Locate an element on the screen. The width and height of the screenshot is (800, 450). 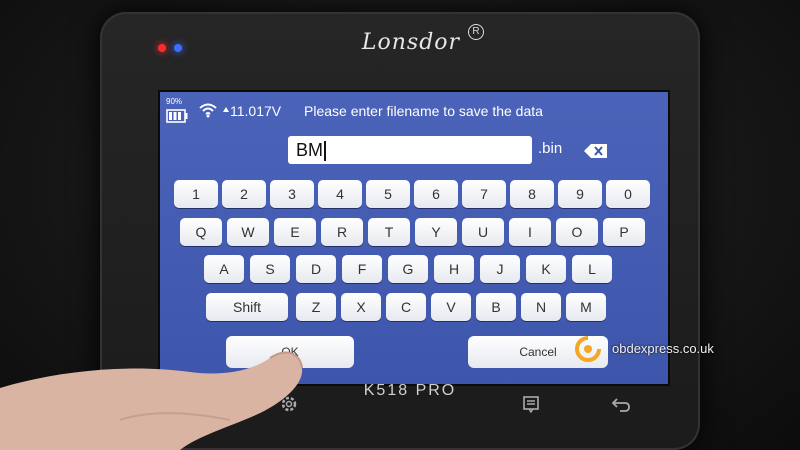
key-shift: Shift is located at coordinates (247, 307).